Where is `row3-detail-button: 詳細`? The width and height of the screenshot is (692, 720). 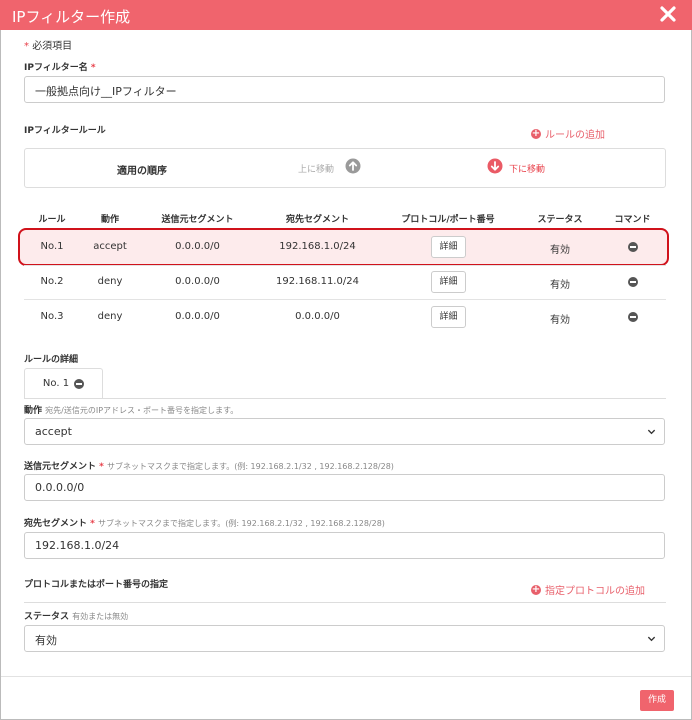 row3-detail-button: 詳細 is located at coordinates (448, 317).